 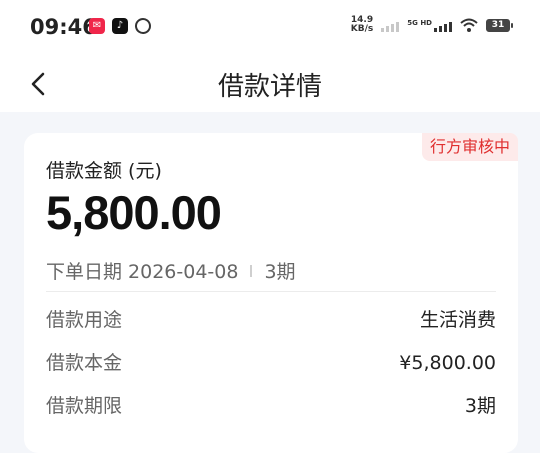 I want to click on detail-label: 借款期限, so click(x=84, y=406).